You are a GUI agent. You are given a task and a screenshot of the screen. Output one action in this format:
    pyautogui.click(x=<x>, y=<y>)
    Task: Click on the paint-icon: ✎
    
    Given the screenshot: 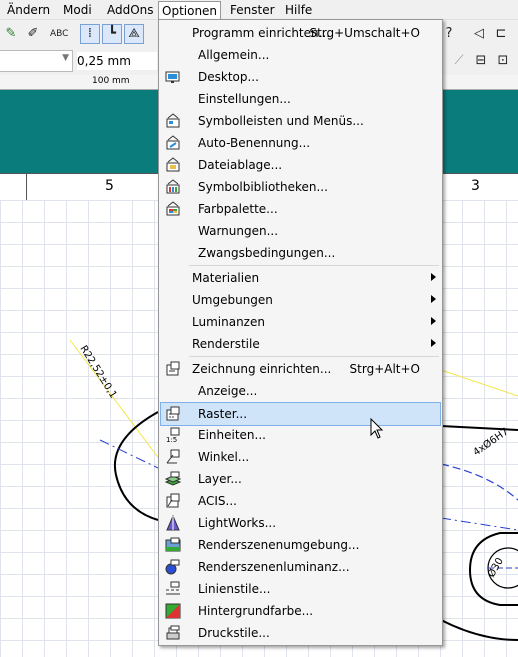 What is the action you would take?
    pyautogui.click(x=11, y=34)
    